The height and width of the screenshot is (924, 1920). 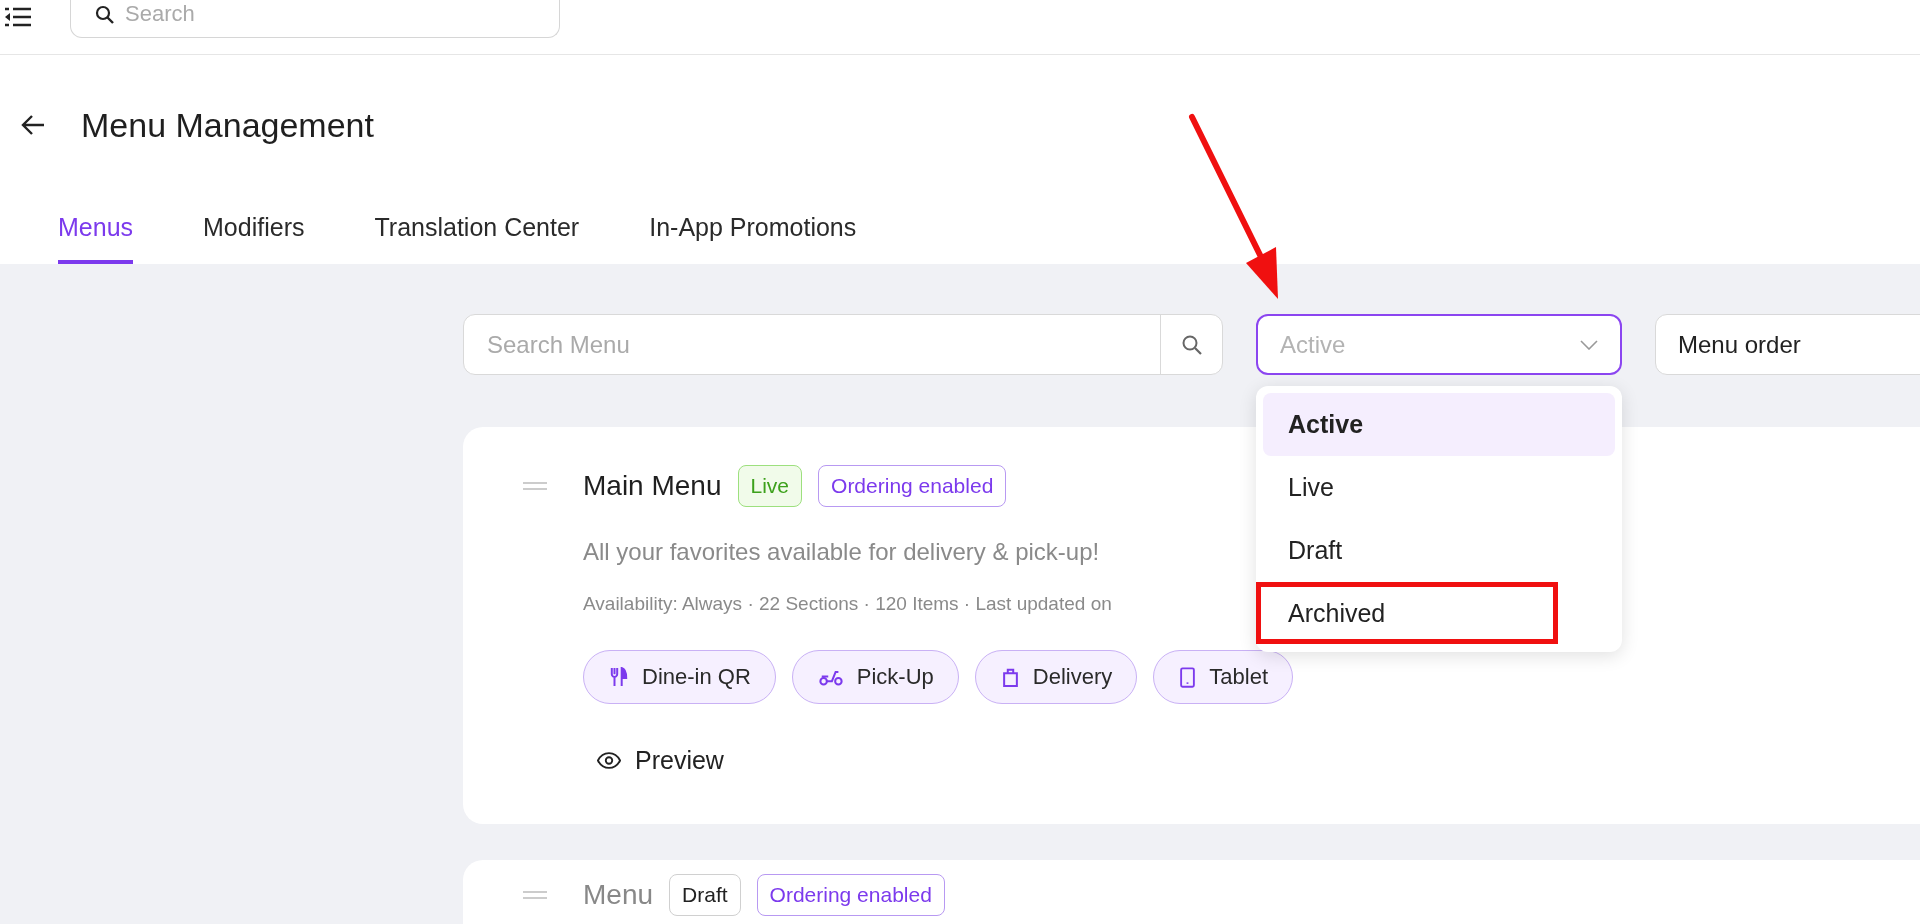 I want to click on back-arrow-icon, so click(x=33, y=125).